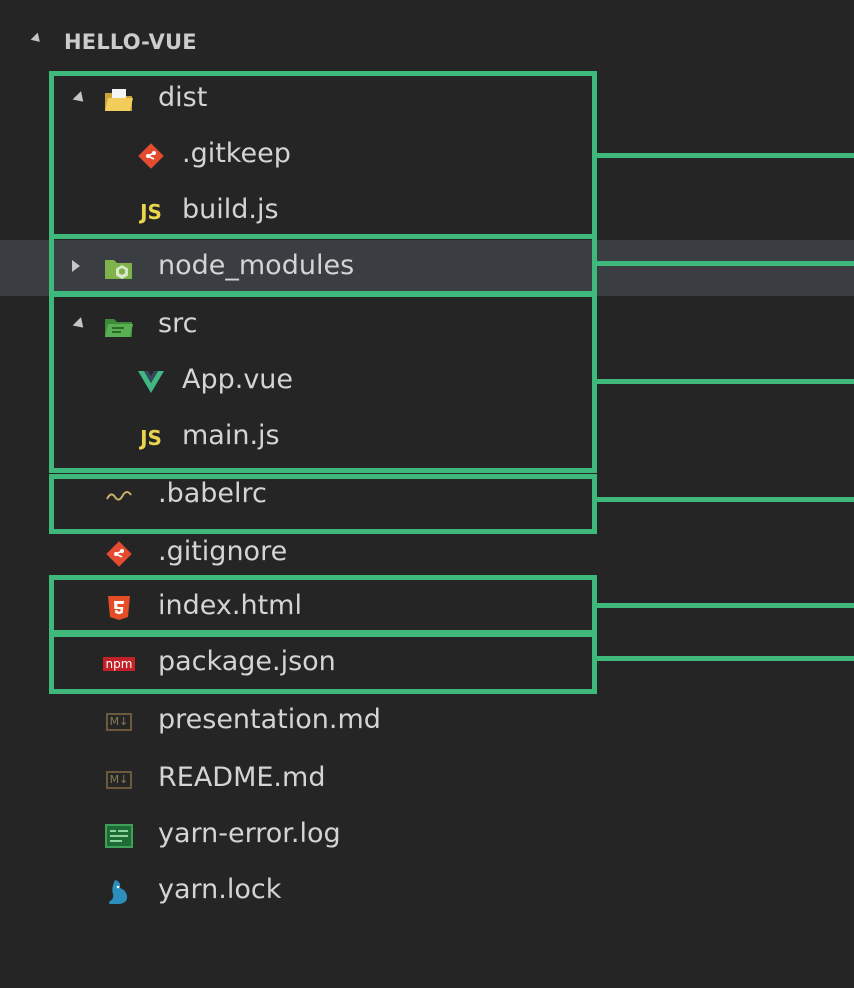 This screenshot has width=854, height=988. I want to click on tree-item-babelrc: .babelrc, so click(427, 496).